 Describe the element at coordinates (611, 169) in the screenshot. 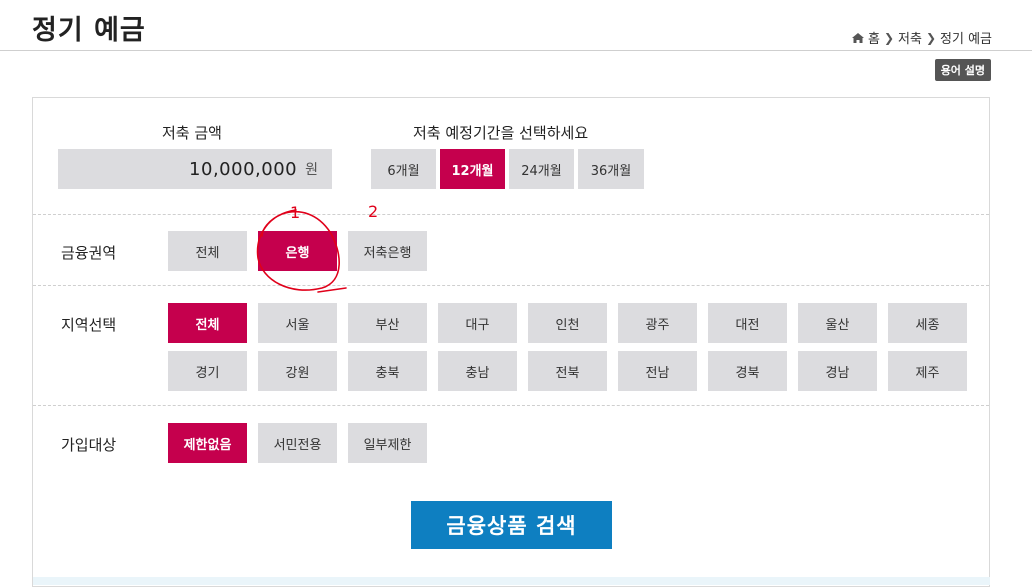

I see `period-option-36m: 36개월` at that location.